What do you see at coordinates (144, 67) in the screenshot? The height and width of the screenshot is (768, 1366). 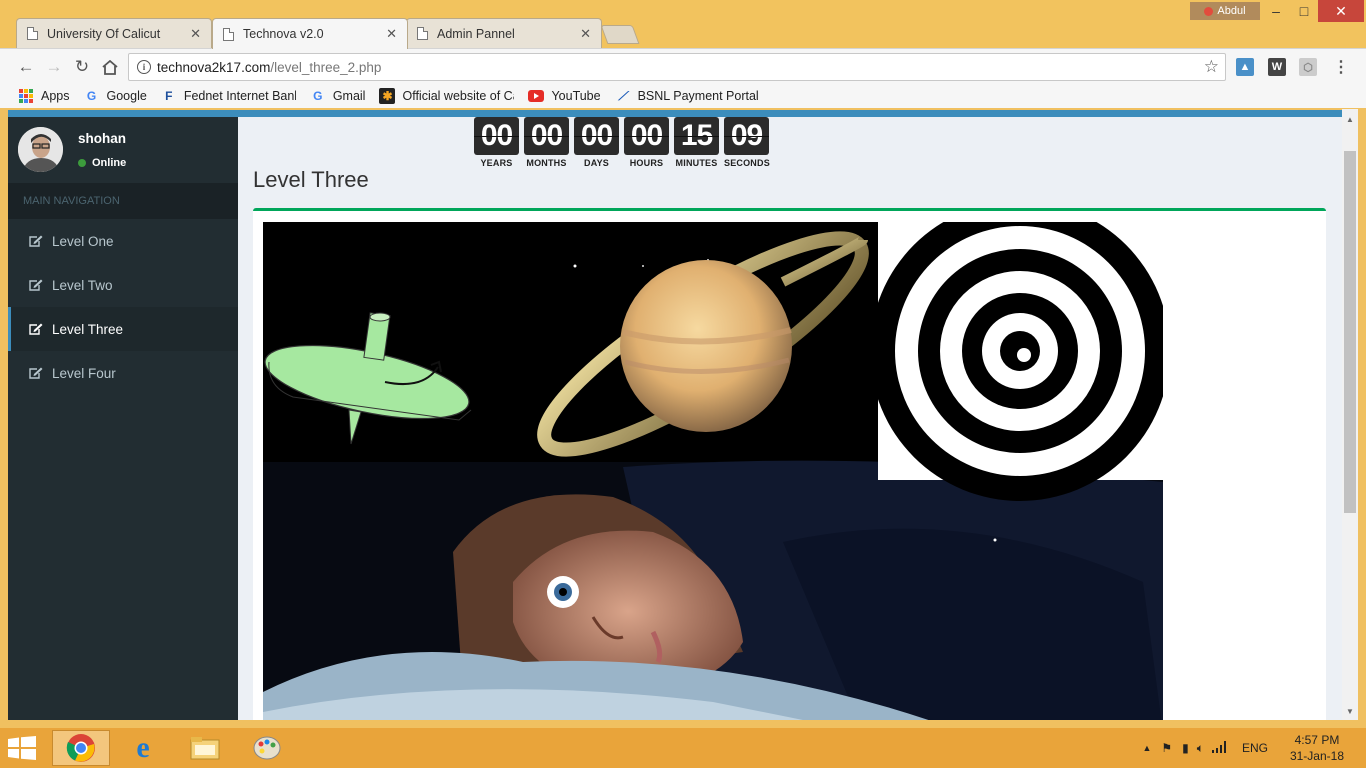 I see `site-info-icon: i` at bounding box center [144, 67].